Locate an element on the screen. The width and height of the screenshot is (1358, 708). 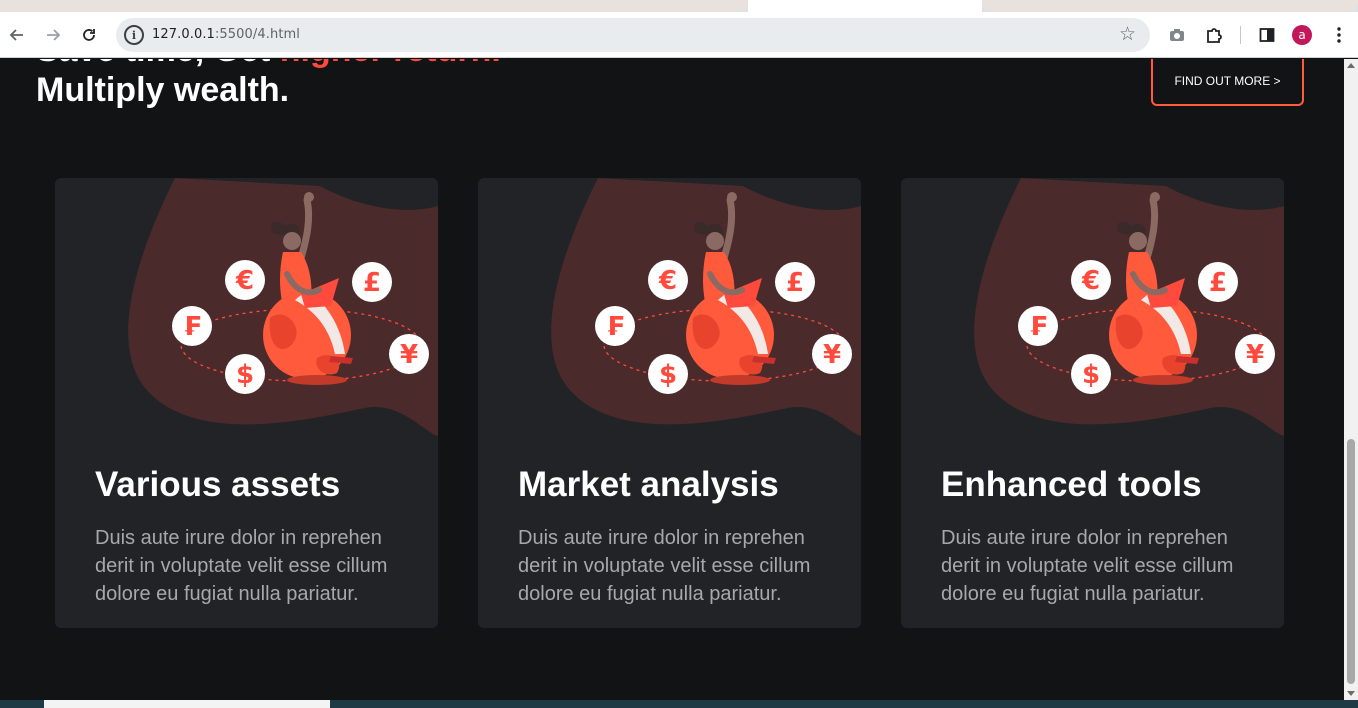
back-arrow-icon is located at coordinates (17, 35).